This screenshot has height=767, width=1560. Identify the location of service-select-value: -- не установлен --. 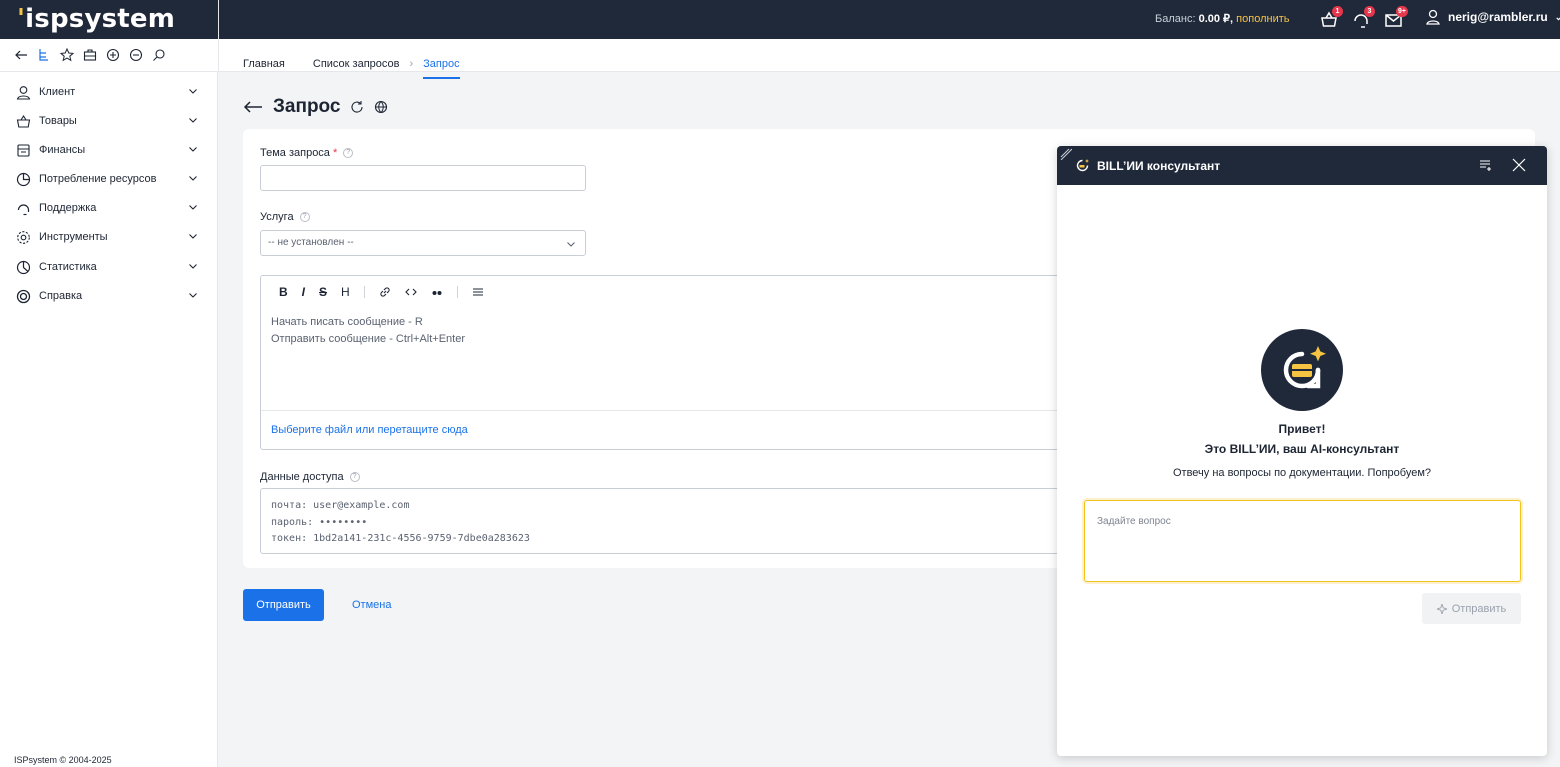
(311, 242).